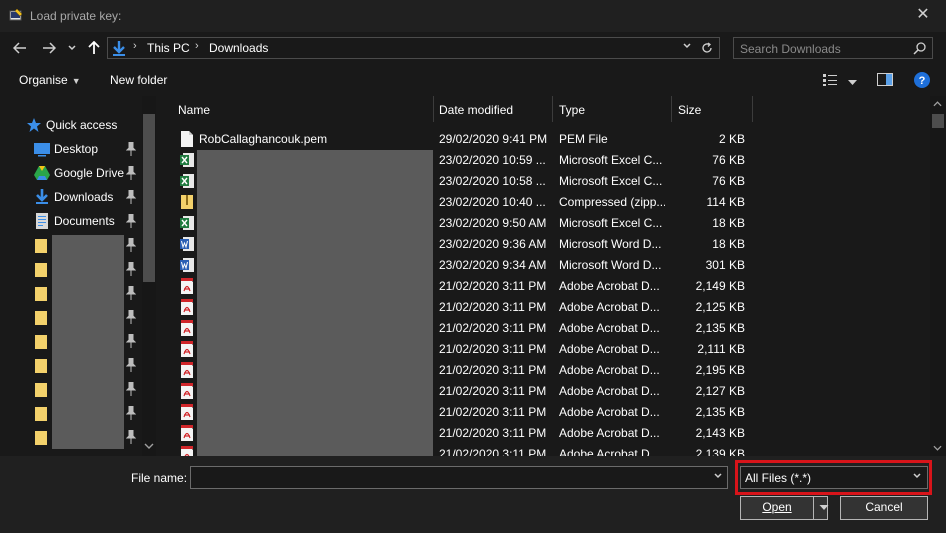 This screenshot has height=533, width=946. I want to click on redacted-region, so click(88, 342).